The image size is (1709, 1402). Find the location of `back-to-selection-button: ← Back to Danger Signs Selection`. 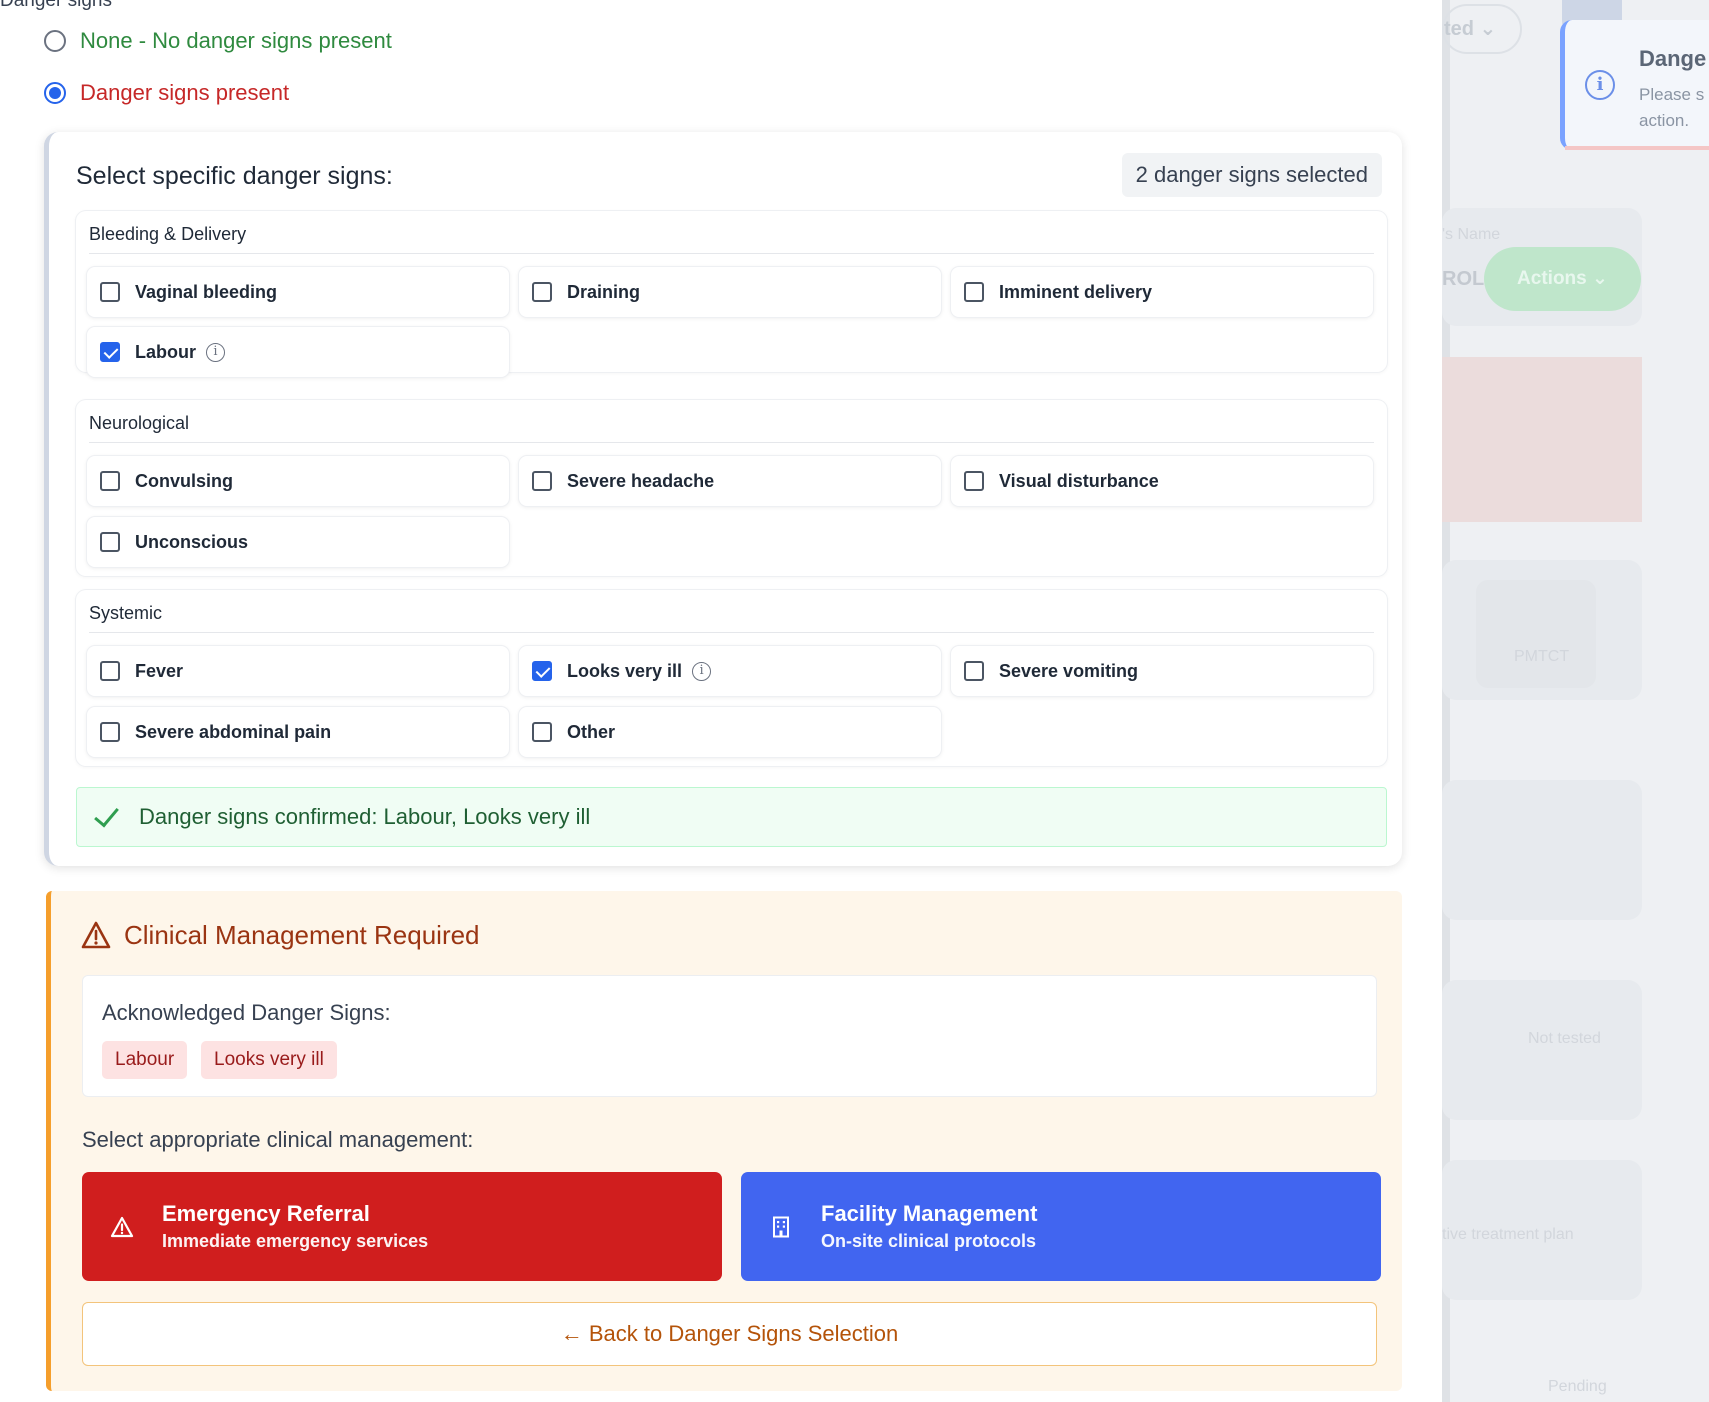

back-to-selection-button: ← Back to Danger Signs Selection is located at coordinates (729, 1334).